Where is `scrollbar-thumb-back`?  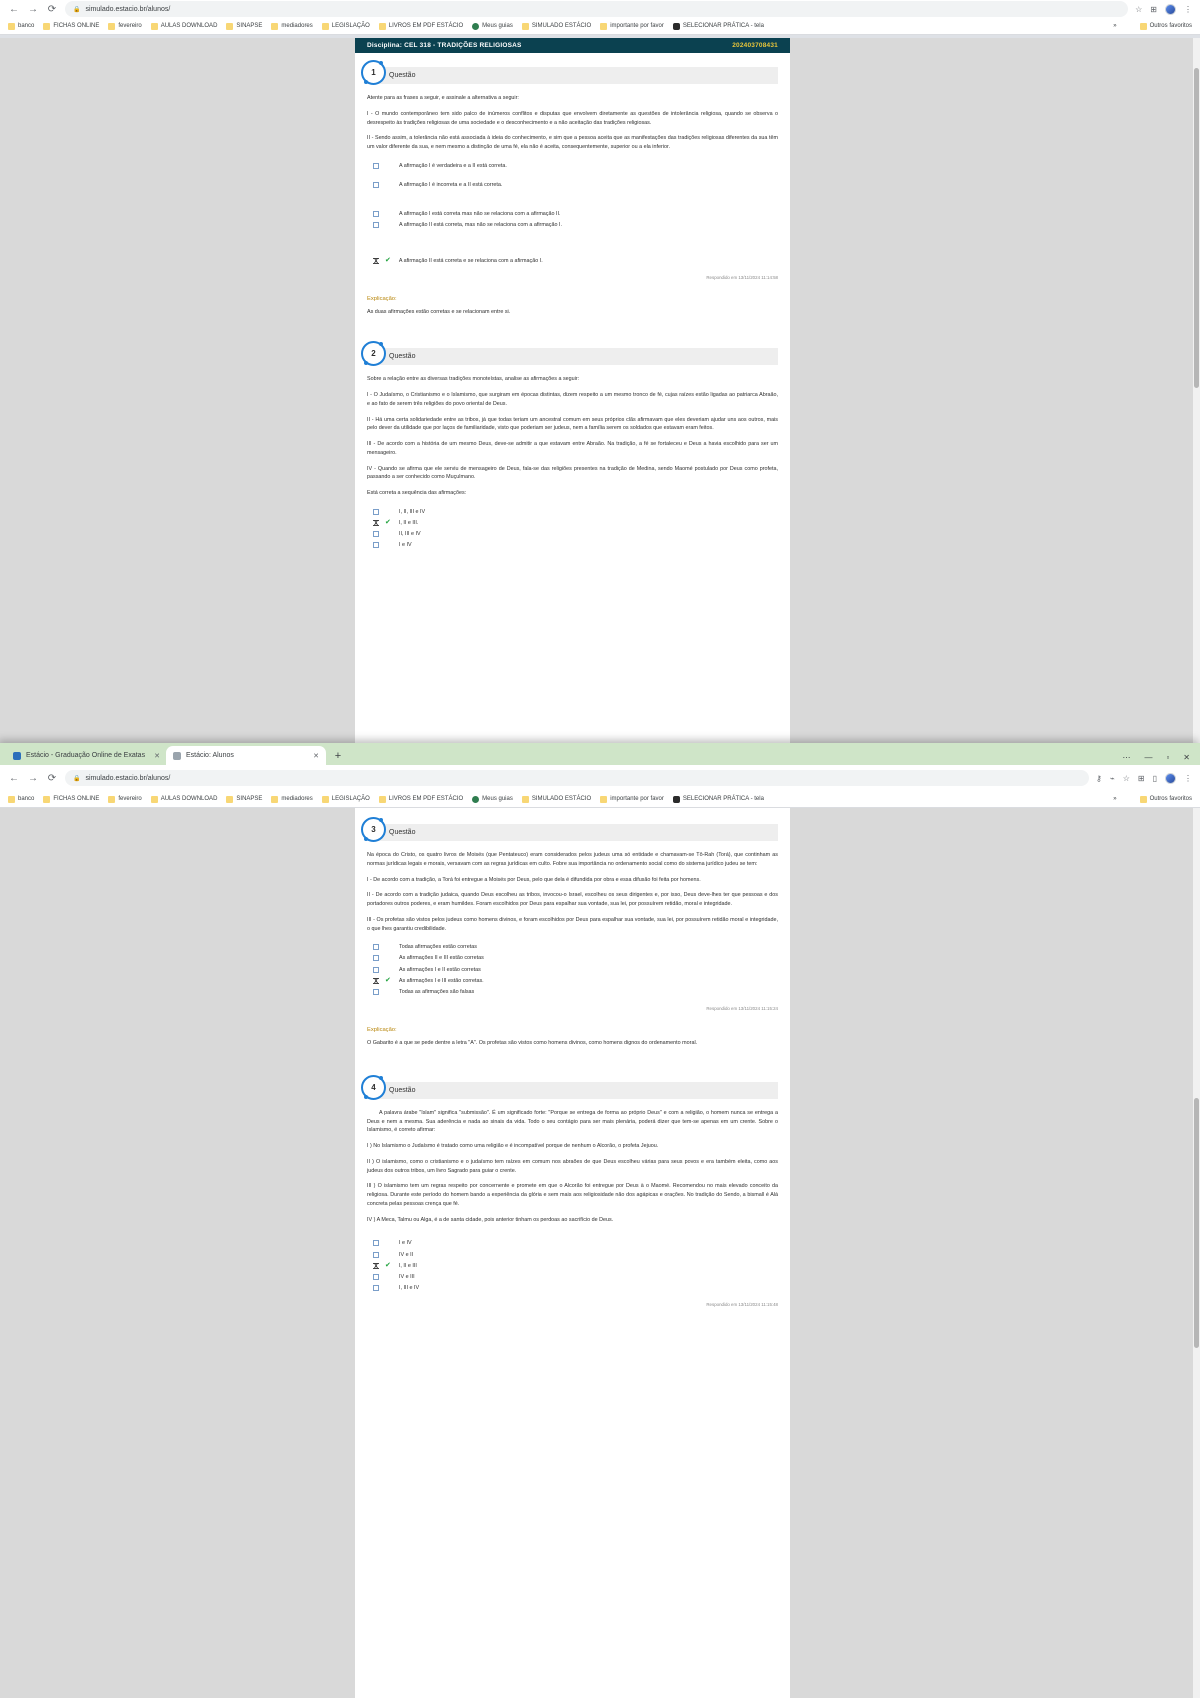
scrollbar-thumb-back is located at coordinates (1196, 228).